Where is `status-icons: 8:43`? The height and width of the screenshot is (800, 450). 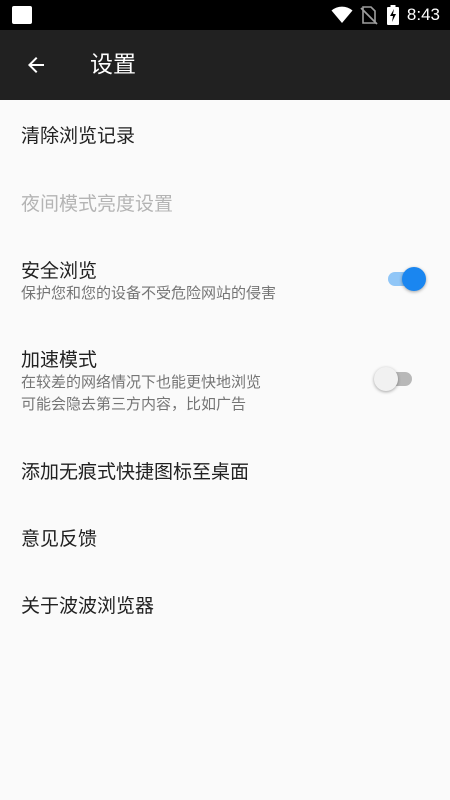
status-icons: 8:43 is located at coordinates (385, 15).